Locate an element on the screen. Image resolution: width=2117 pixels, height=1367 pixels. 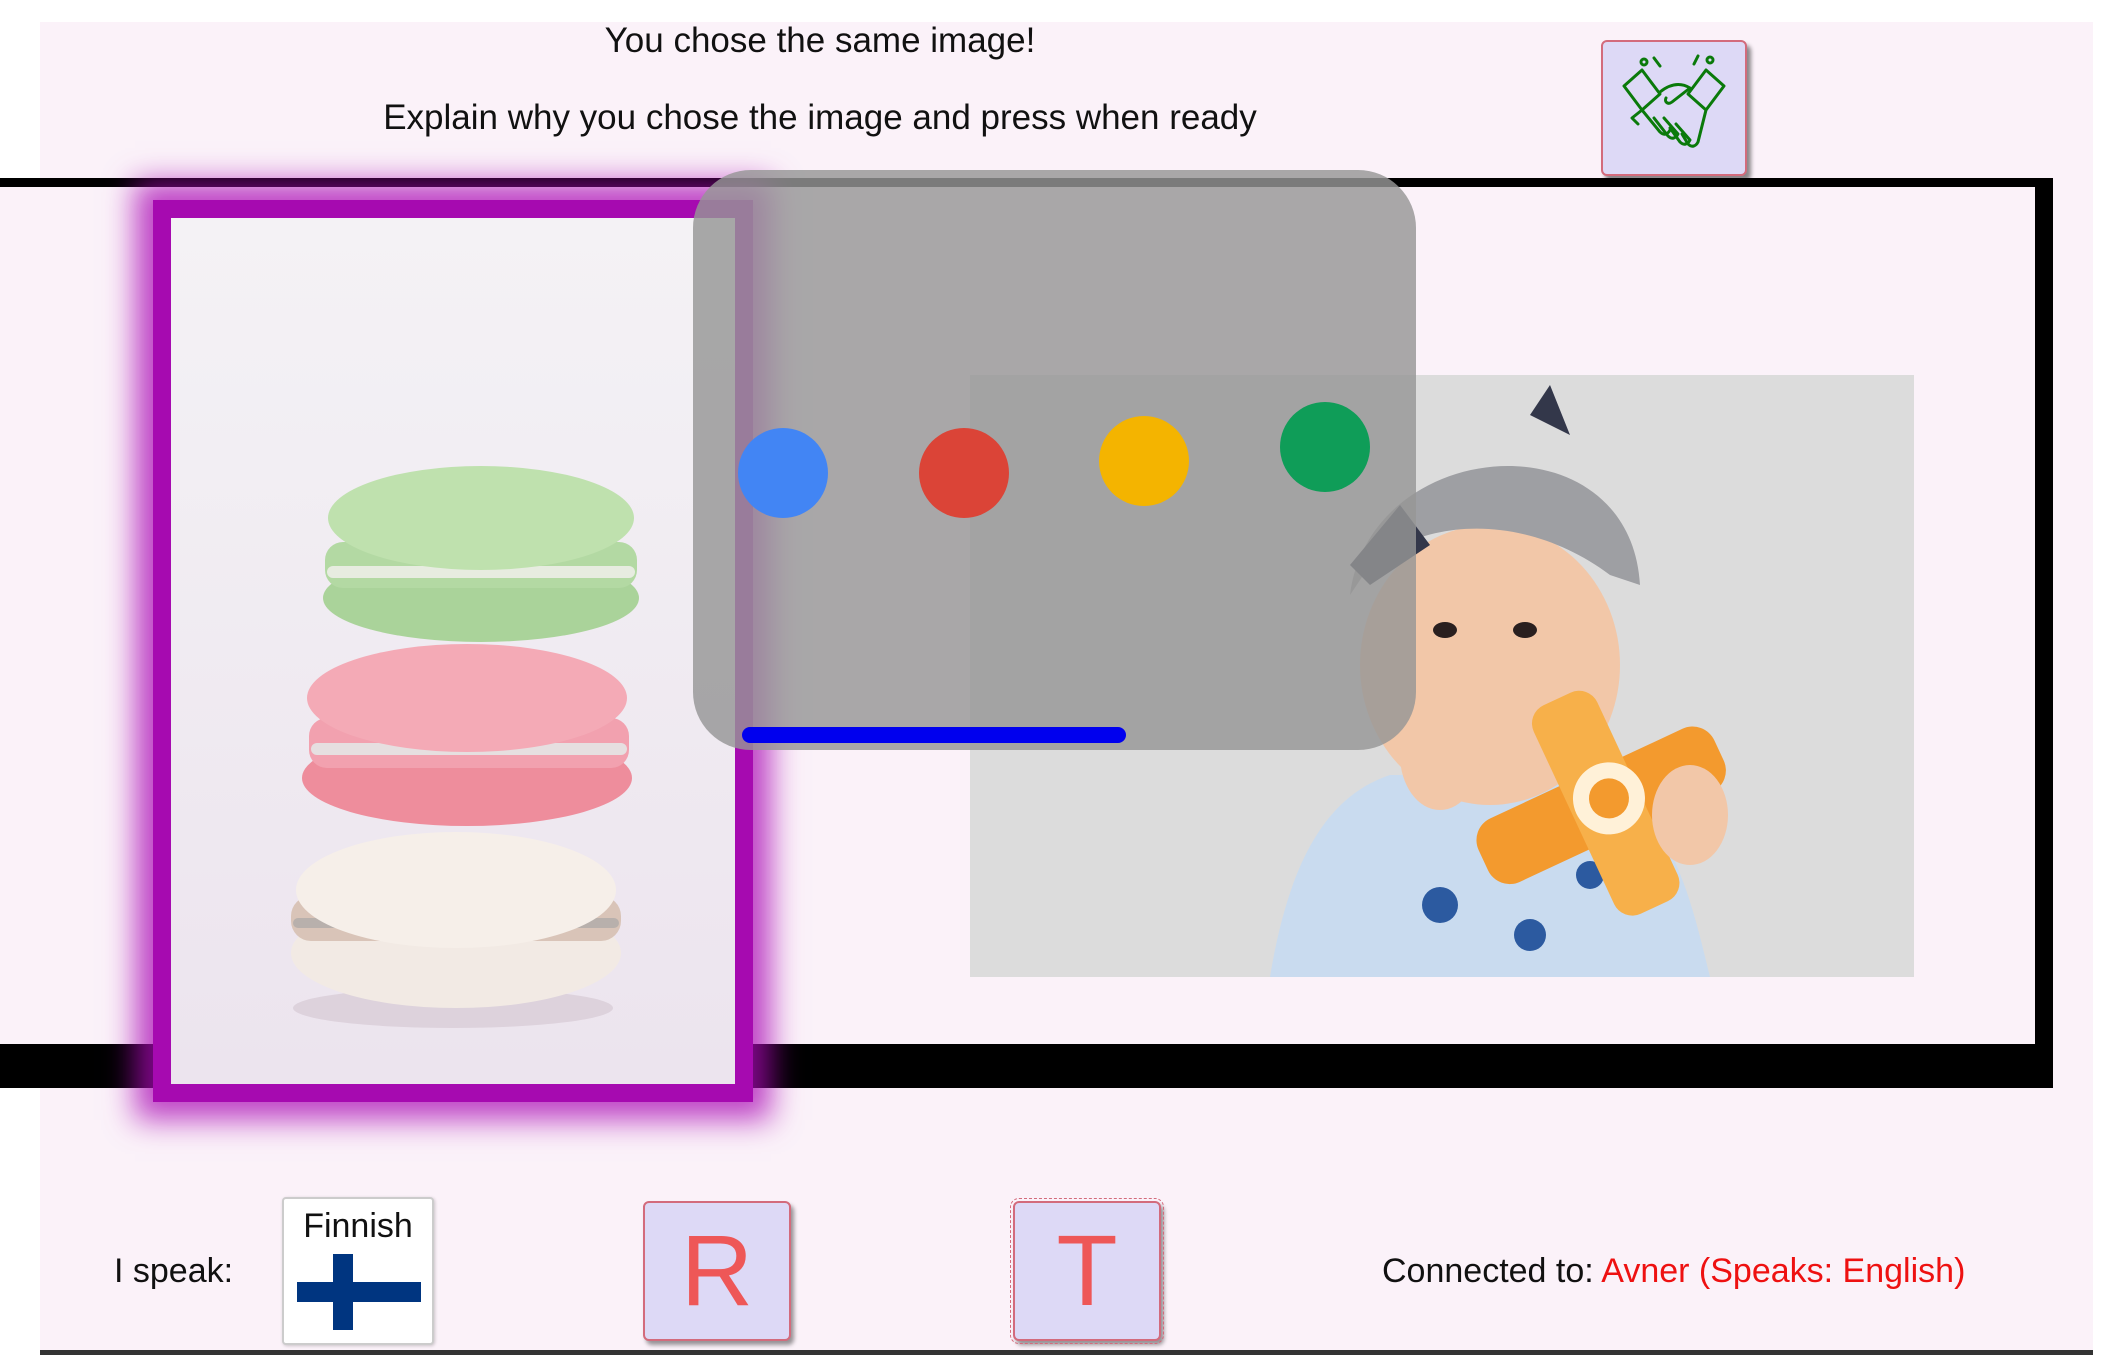
speak-label: I speak: is located at coordinates (174, 1271).